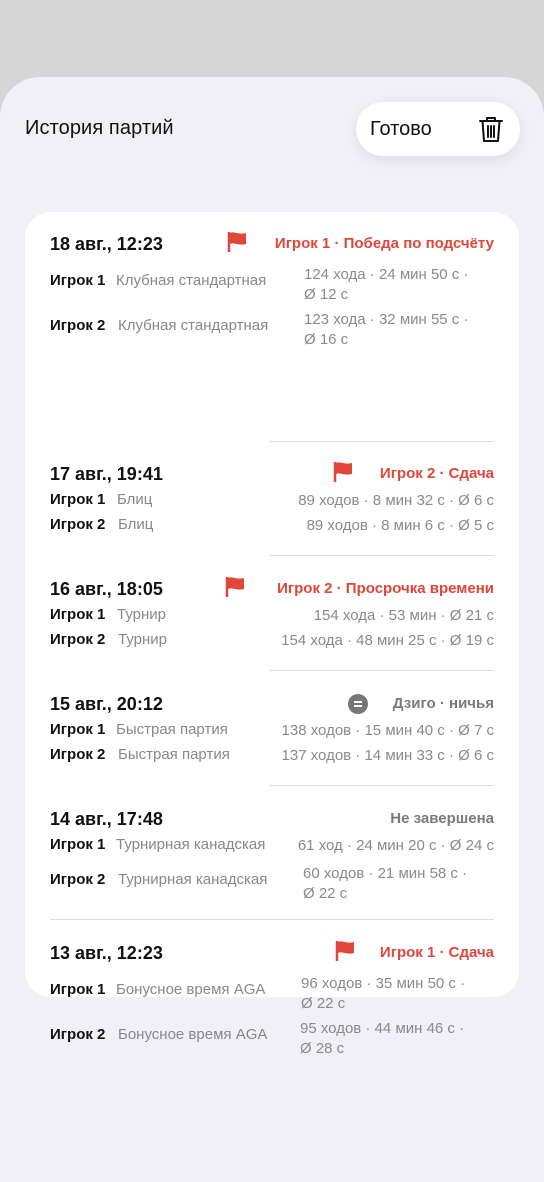 Image resolution: width=544 pixels, height=1182 pixels. What do you see at coordinates (387, 640) in the screenshot?
I see `player-stats: 154 хода · 48 мин 25 с · Ø 19 с` at bounding box center [387, 640].